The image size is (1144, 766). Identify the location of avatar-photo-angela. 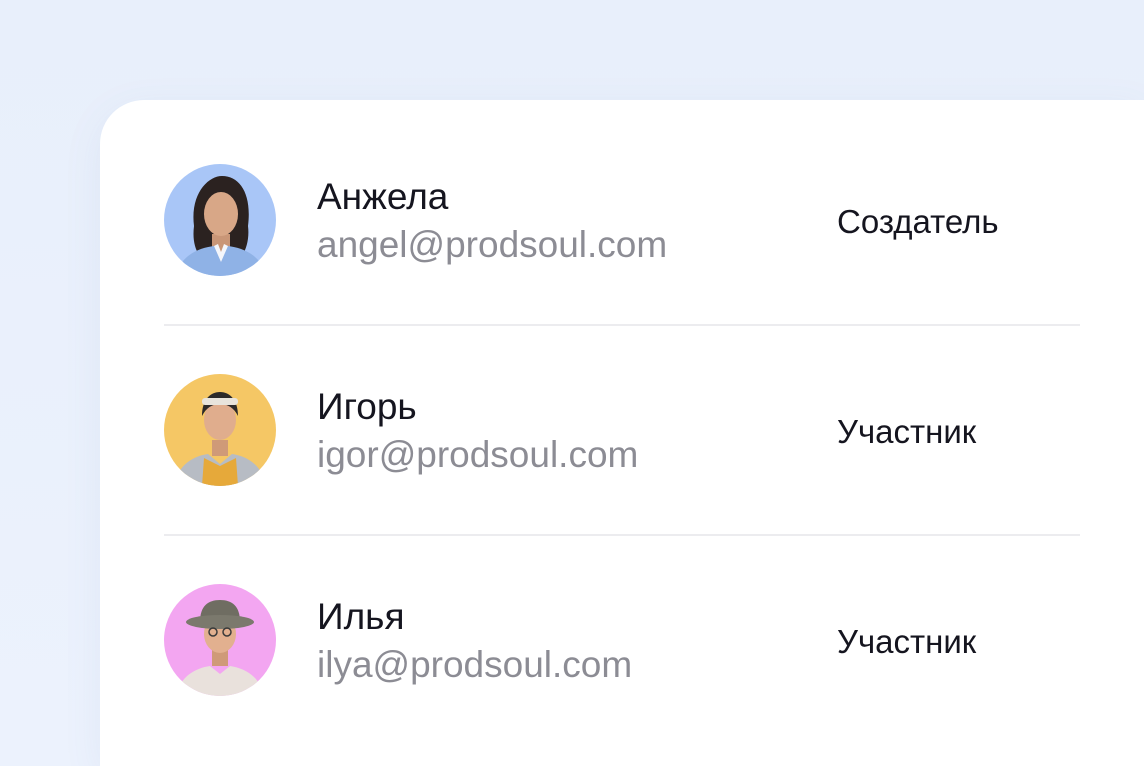
(220, 220).